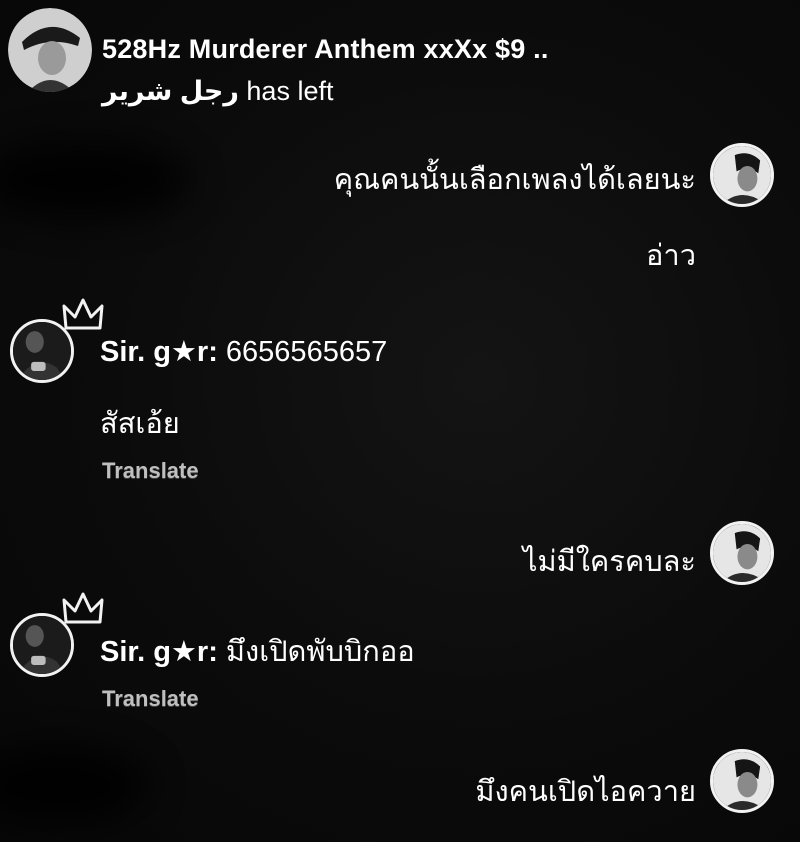 The image size is (800, 842). I want to click on message-text: อ่าว, so click(671, 256).